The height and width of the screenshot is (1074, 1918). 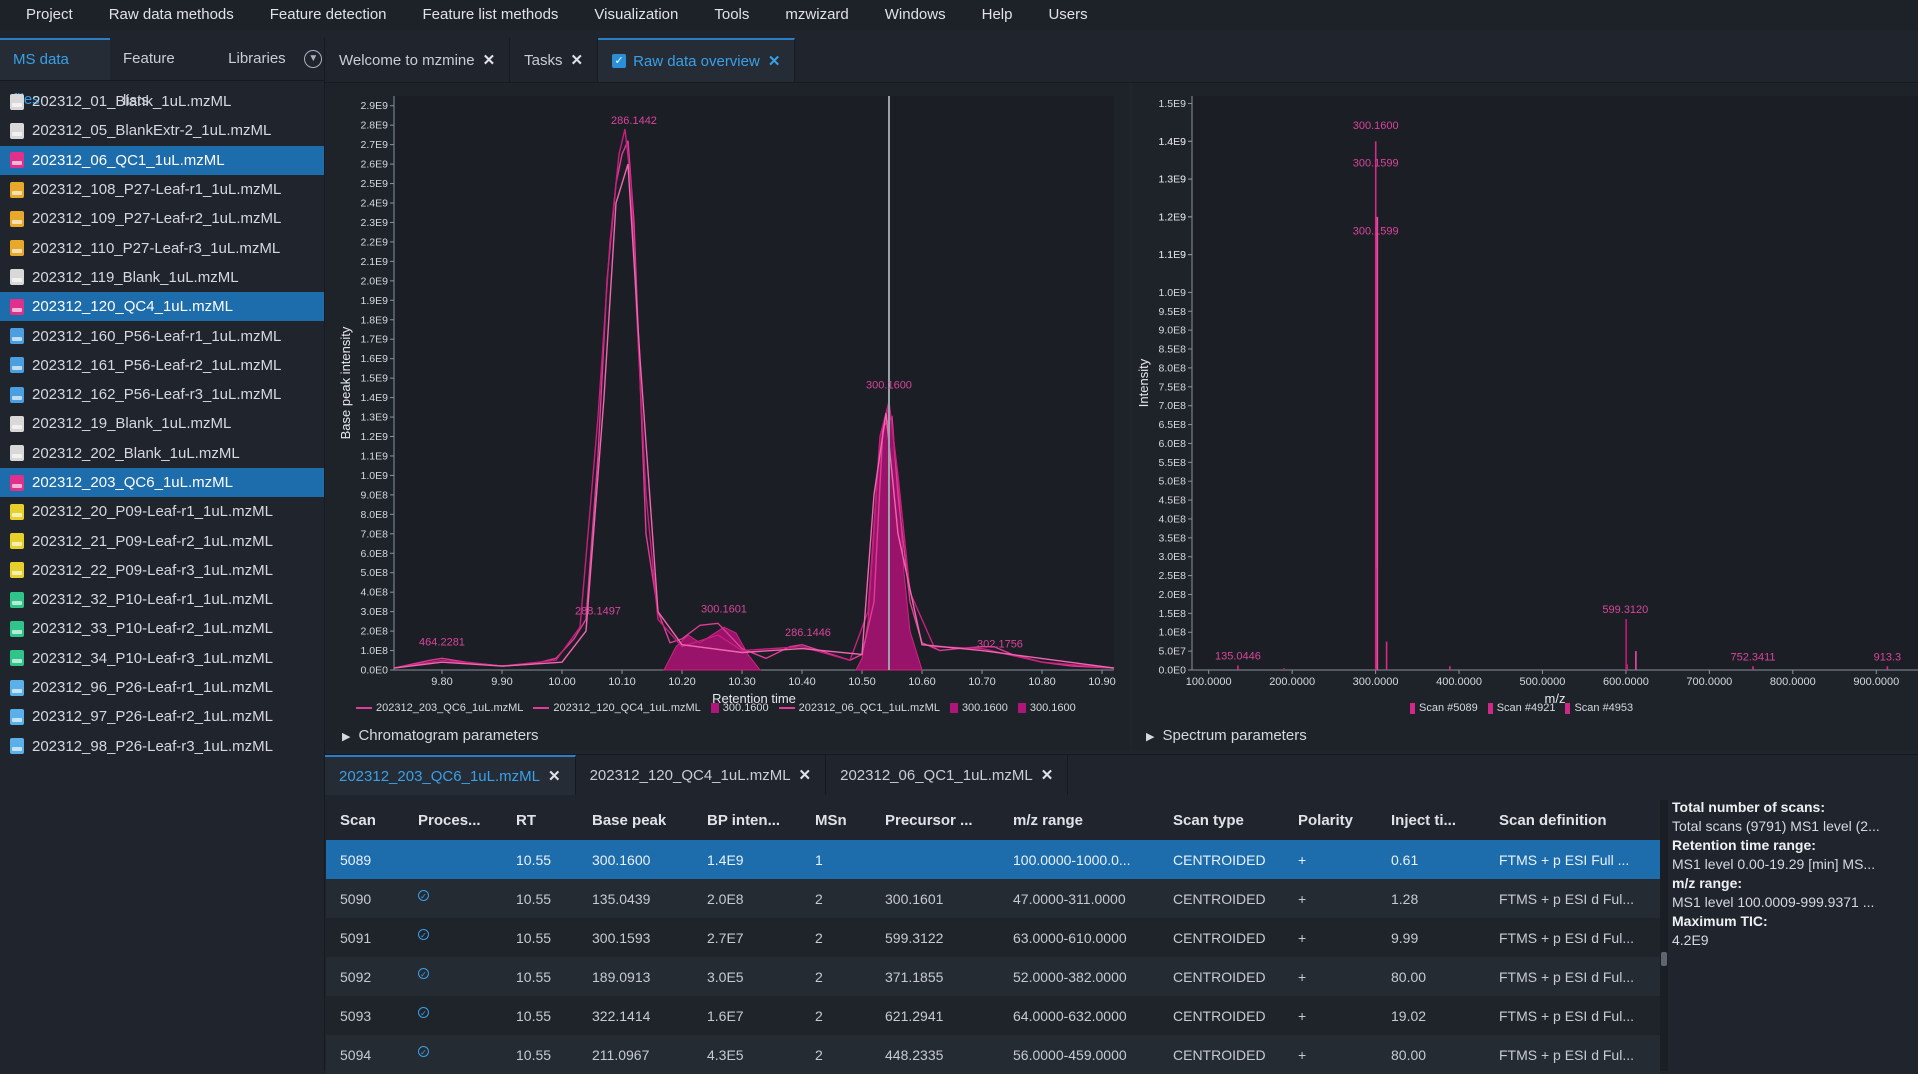 What do you see at coordinates (1067, 15) in the screenshot?
I see `menu-users: Users` at bounding box center [1067, 15].